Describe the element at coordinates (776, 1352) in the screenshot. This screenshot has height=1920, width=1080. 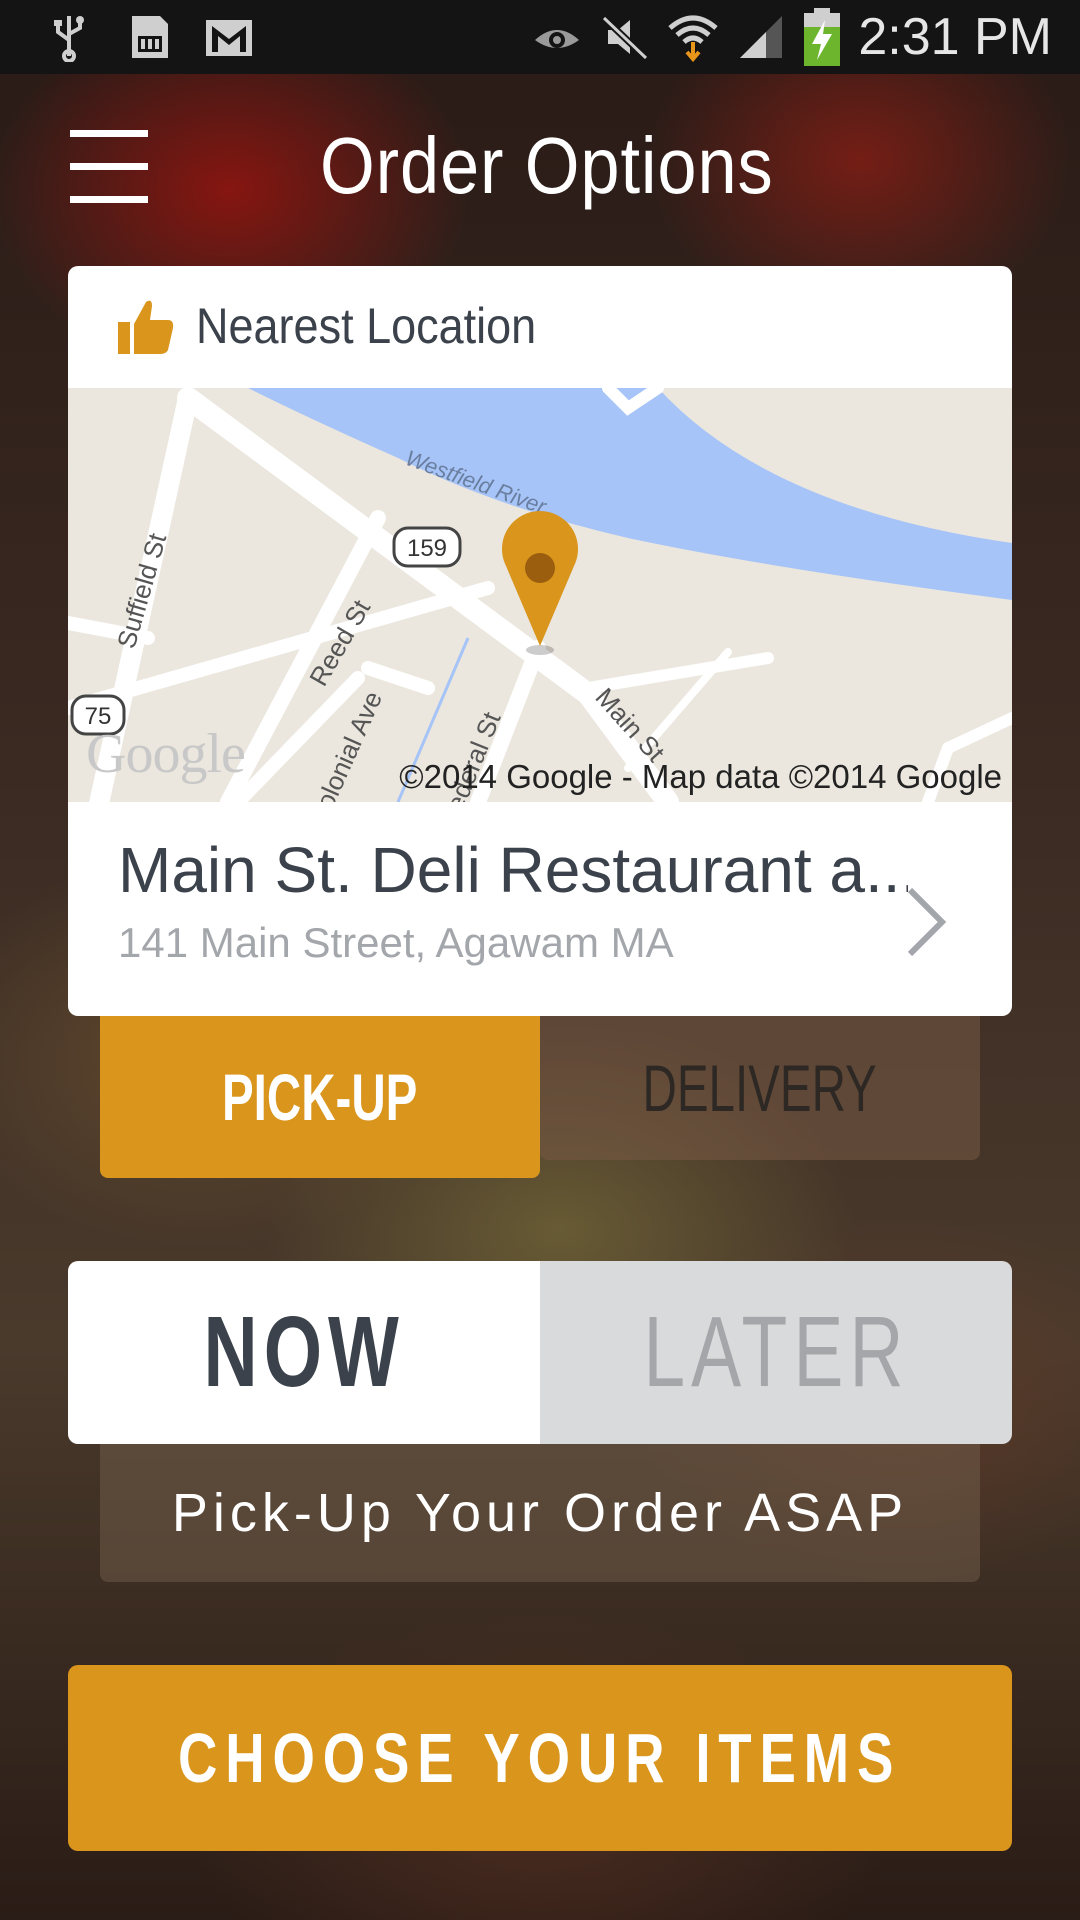
I see `later-button: LATER` at that location.